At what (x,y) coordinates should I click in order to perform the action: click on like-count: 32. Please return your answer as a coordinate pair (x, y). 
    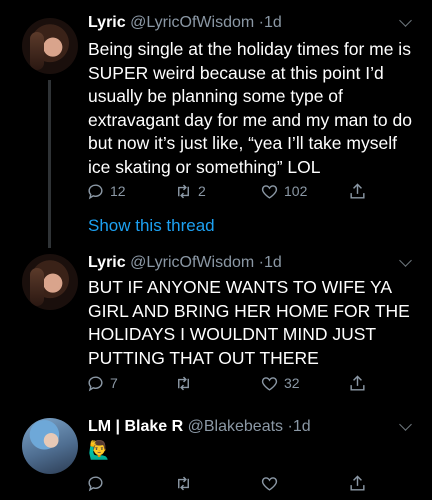
    Looking at the image, I should click on (292, 383).